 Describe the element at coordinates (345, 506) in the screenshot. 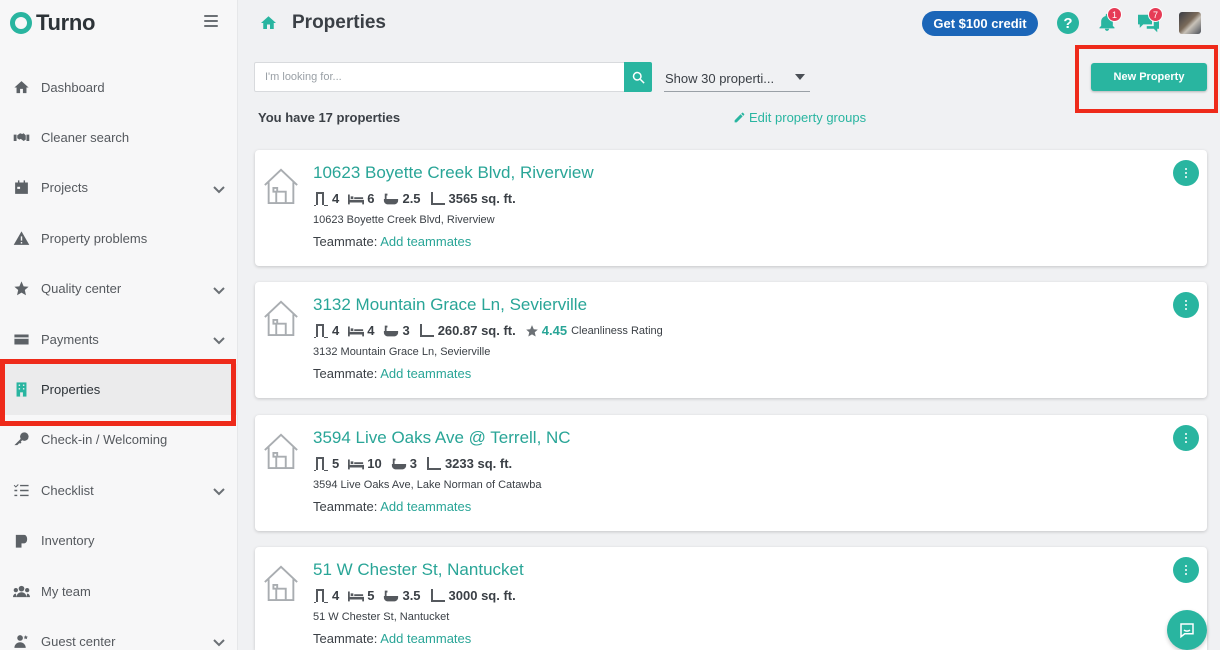

I see `teammate-label: Teammate:` at that location.